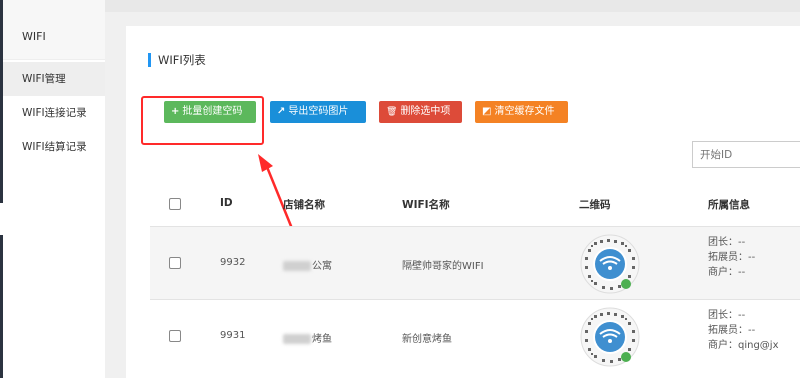  What do you see at coordinates (475, 205) in the screenshot?
I see `table-header: ID 店铺名称 WIFI名称 二维码 所属信息` at bounding box center [475, 205].